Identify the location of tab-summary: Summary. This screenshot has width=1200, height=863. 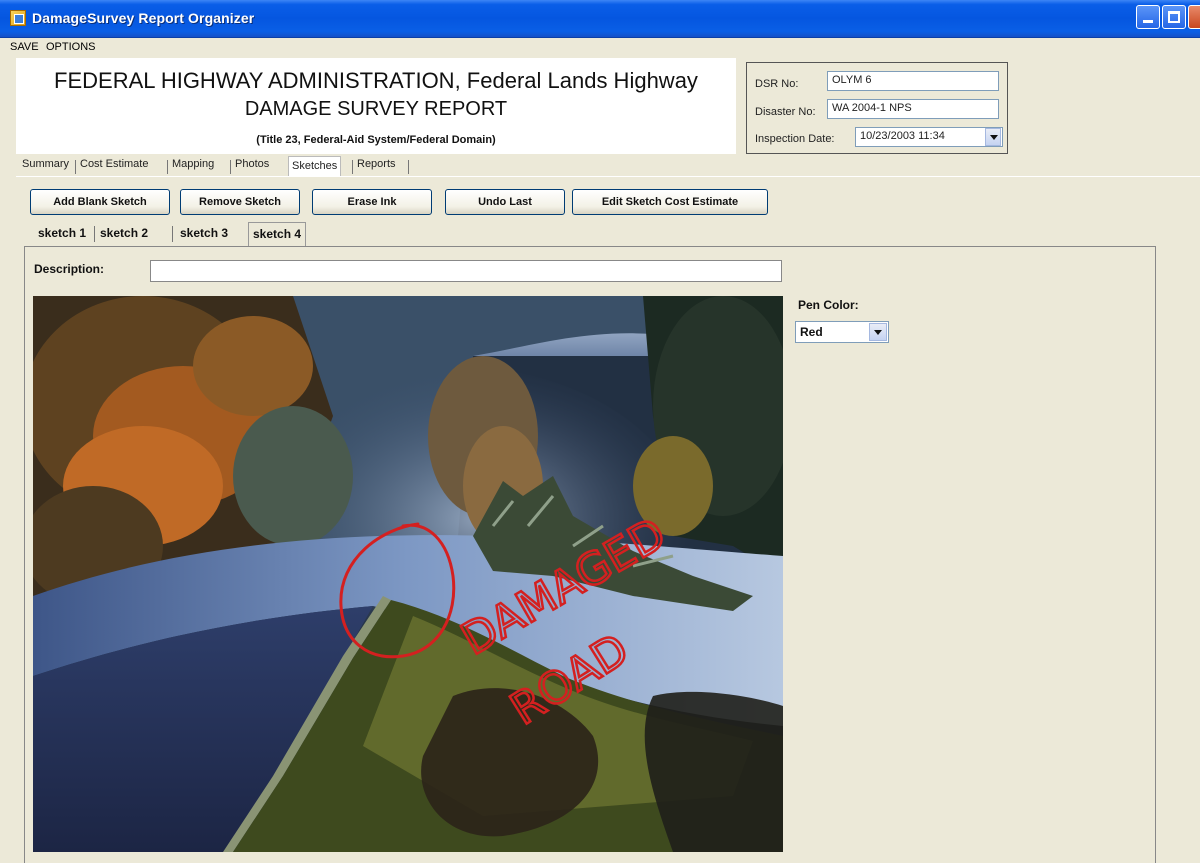
(45, 164).